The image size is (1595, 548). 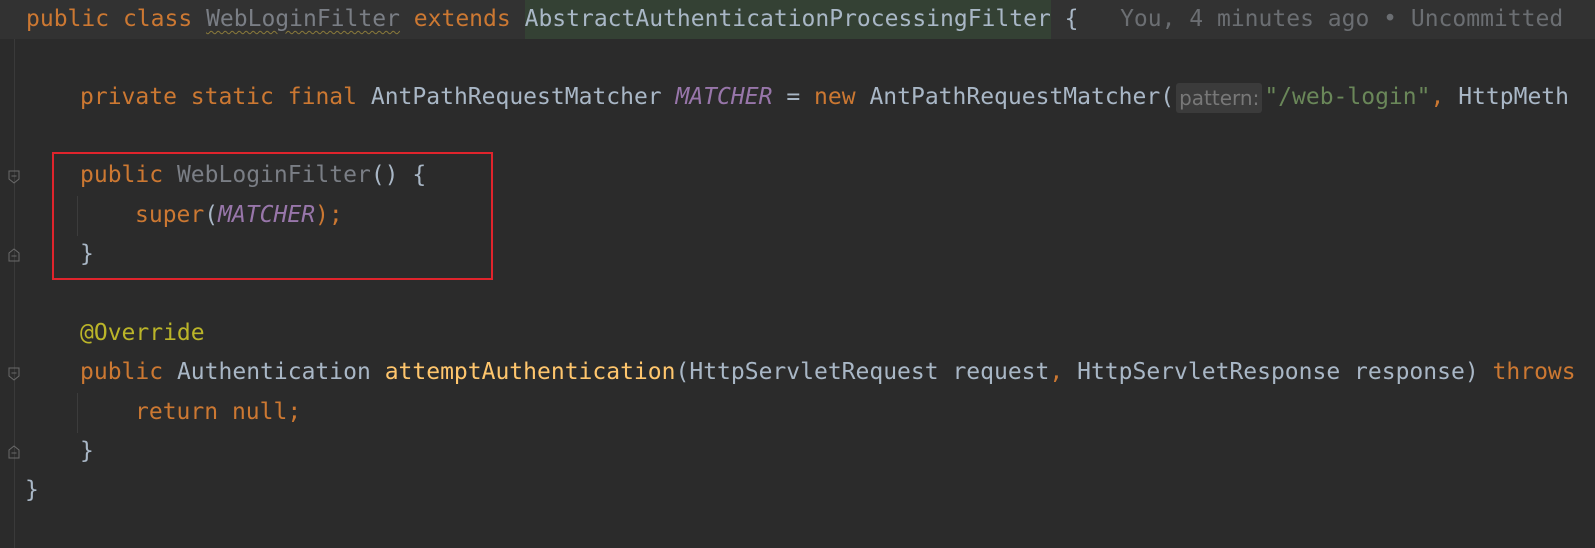 I want to click on code-line-annotation: @Override, so click(x=102, y=333).